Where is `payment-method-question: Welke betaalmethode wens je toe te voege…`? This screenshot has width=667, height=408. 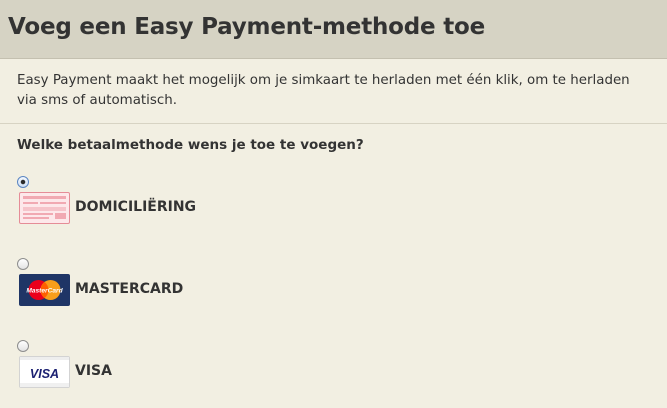
payment-method-question: Welke betaalmethode wens je toe te voege… is located at coordinates (190, 145).